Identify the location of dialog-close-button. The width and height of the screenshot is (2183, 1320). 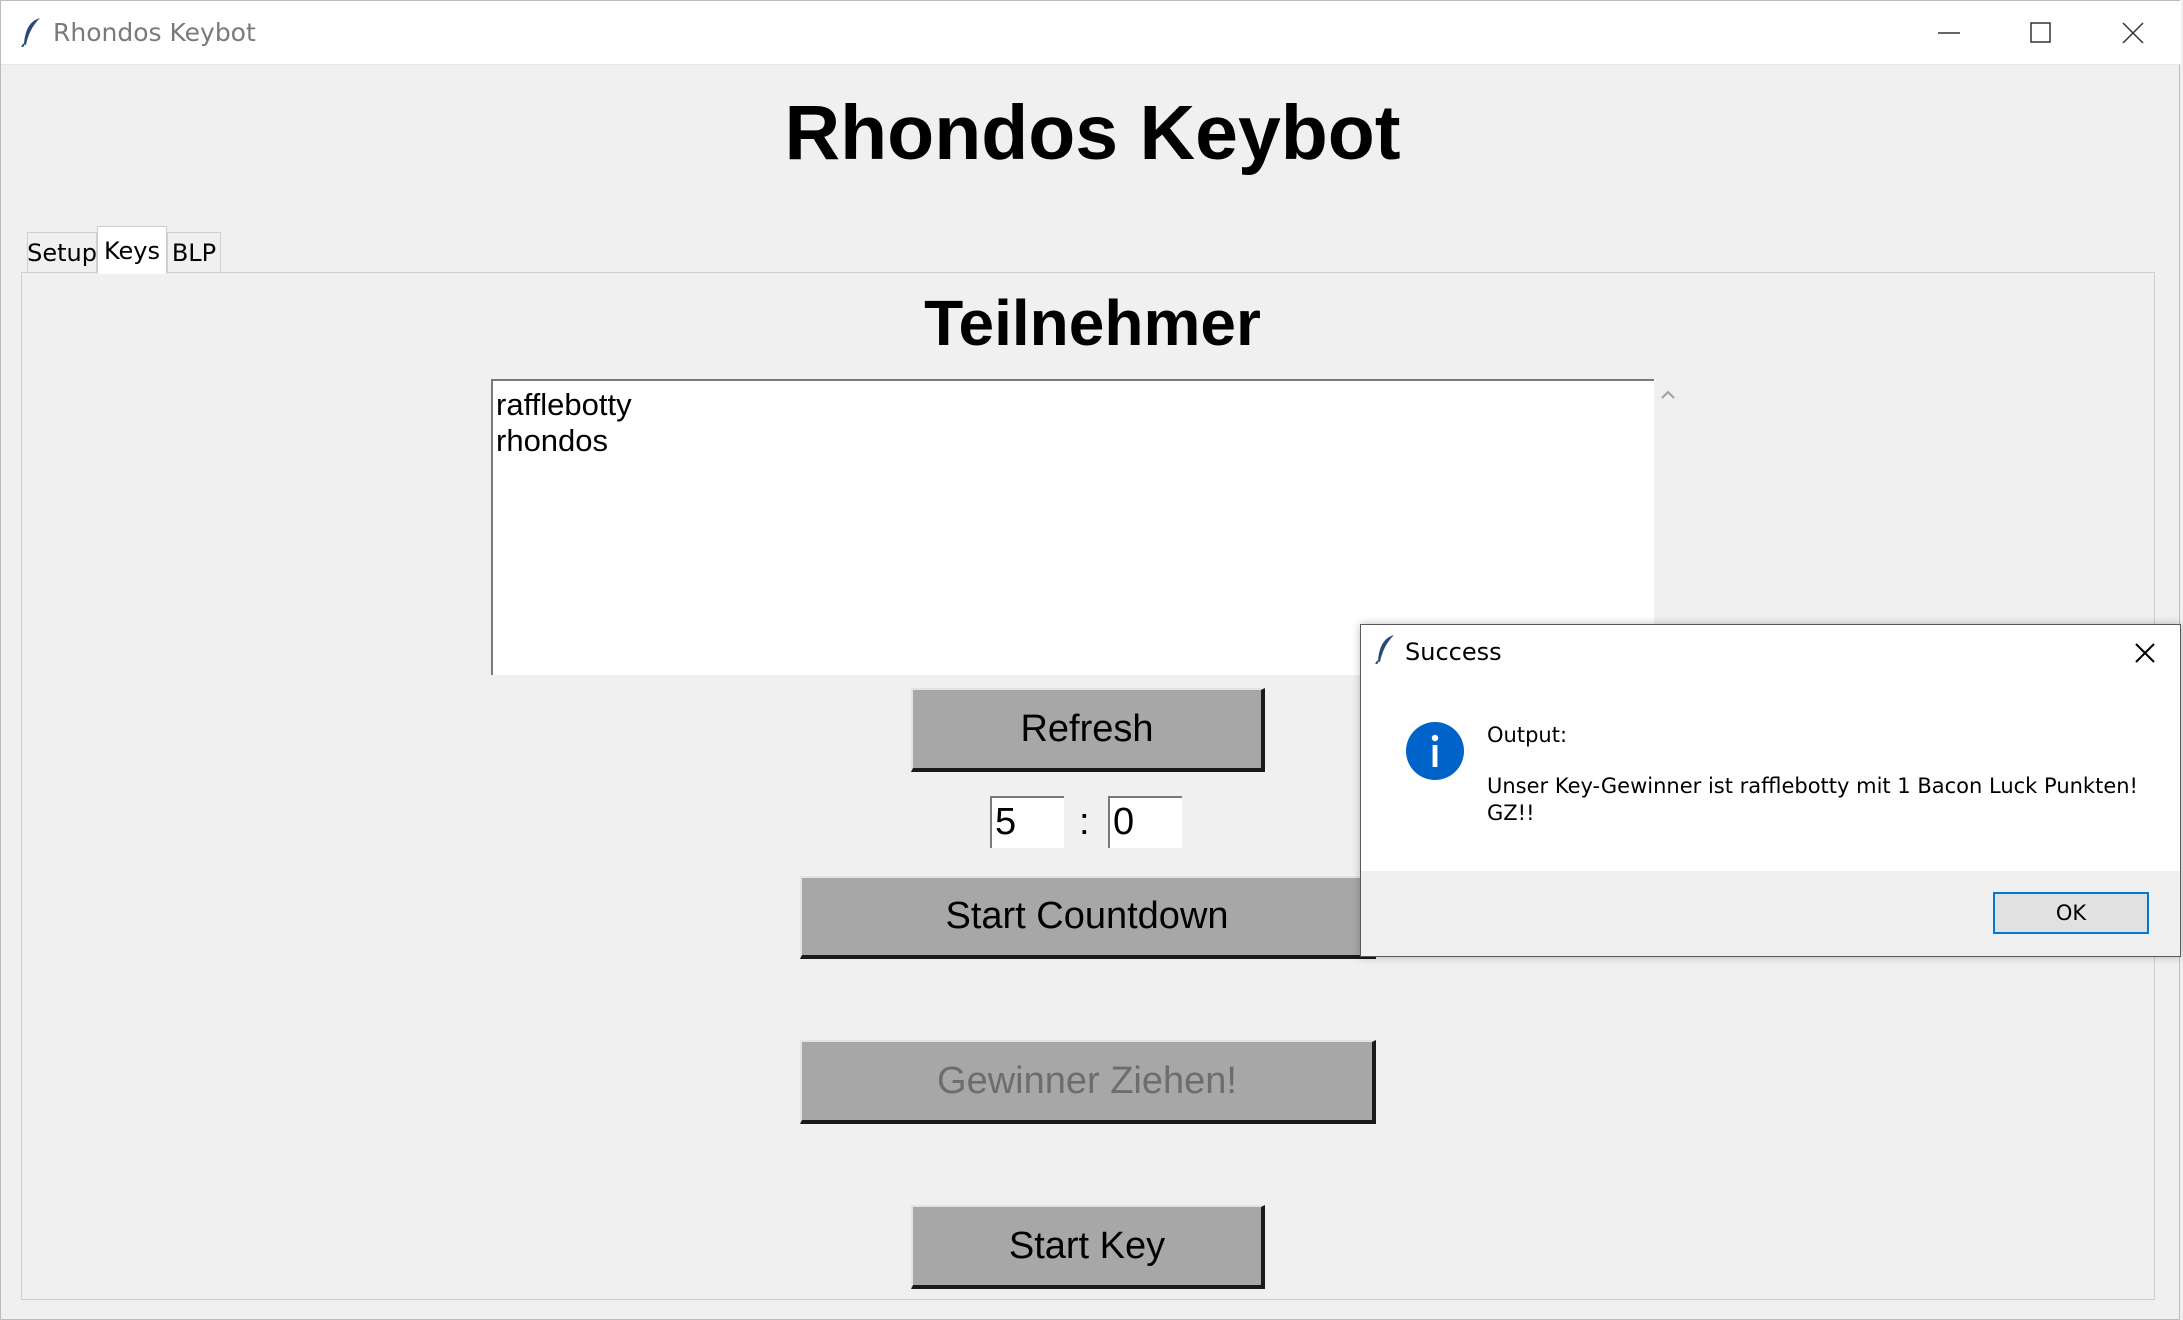
(2145, 653).